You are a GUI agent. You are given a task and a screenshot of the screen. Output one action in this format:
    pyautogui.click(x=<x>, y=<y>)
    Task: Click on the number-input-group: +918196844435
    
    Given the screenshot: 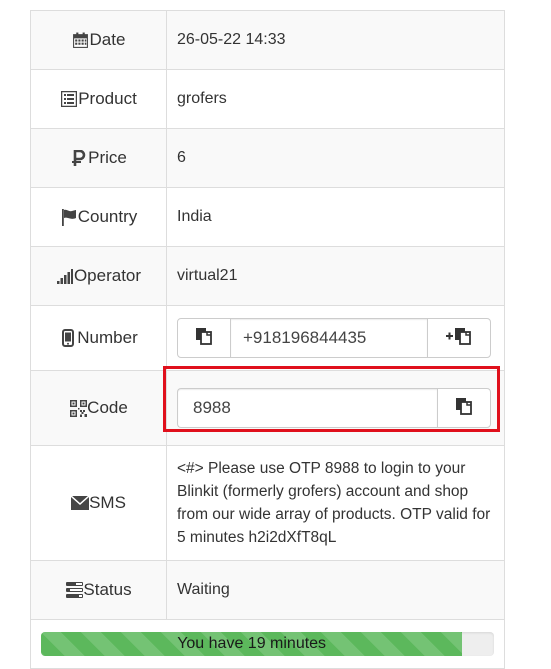 What is the action you would take?
    pyautogui.click(x=334, y=338)
    